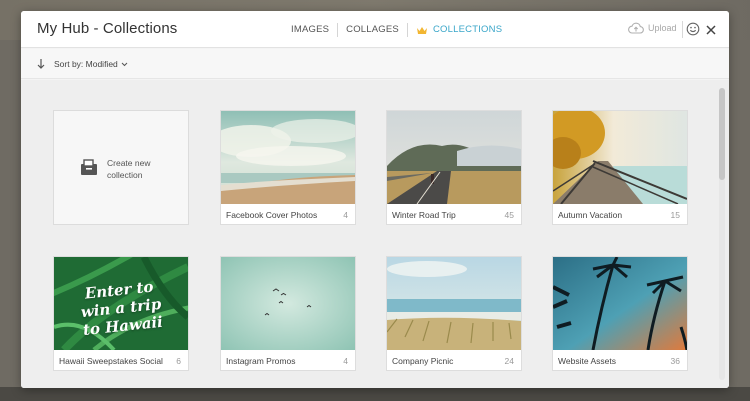 The image size is (750, 401). Describe the element at coordinates (375, 394) in the screenshot. I see `background-app-footer` at that location.